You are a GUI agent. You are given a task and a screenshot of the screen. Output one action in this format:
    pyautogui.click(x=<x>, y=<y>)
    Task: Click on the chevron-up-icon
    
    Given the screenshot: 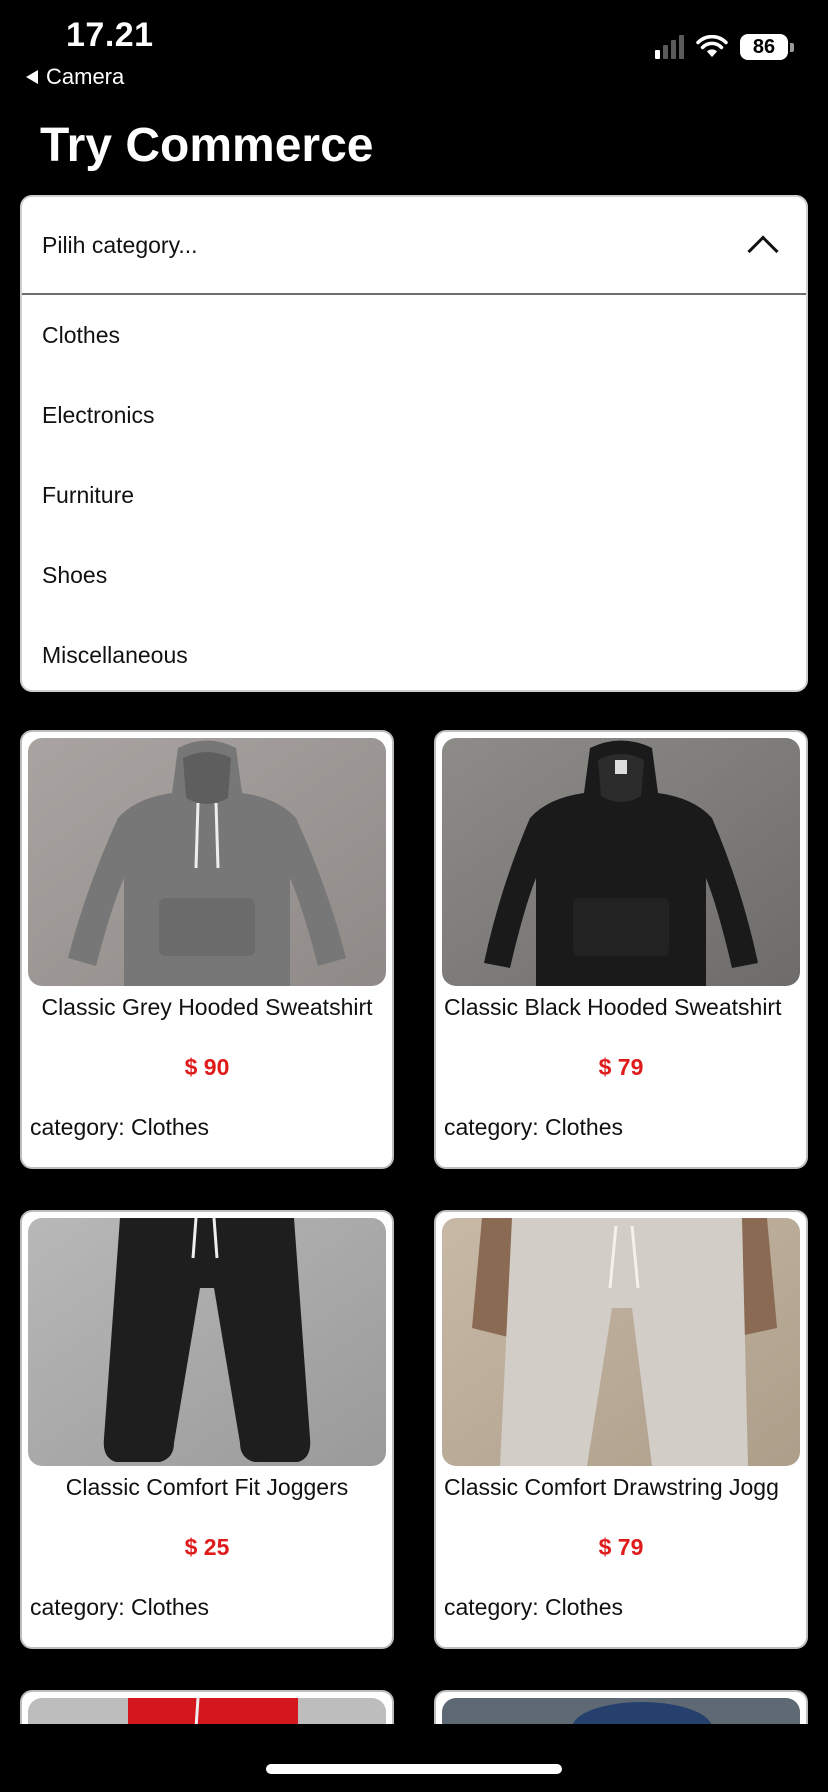 What is the action you would take?
    pyautogui.click(x=763, y=251)
    